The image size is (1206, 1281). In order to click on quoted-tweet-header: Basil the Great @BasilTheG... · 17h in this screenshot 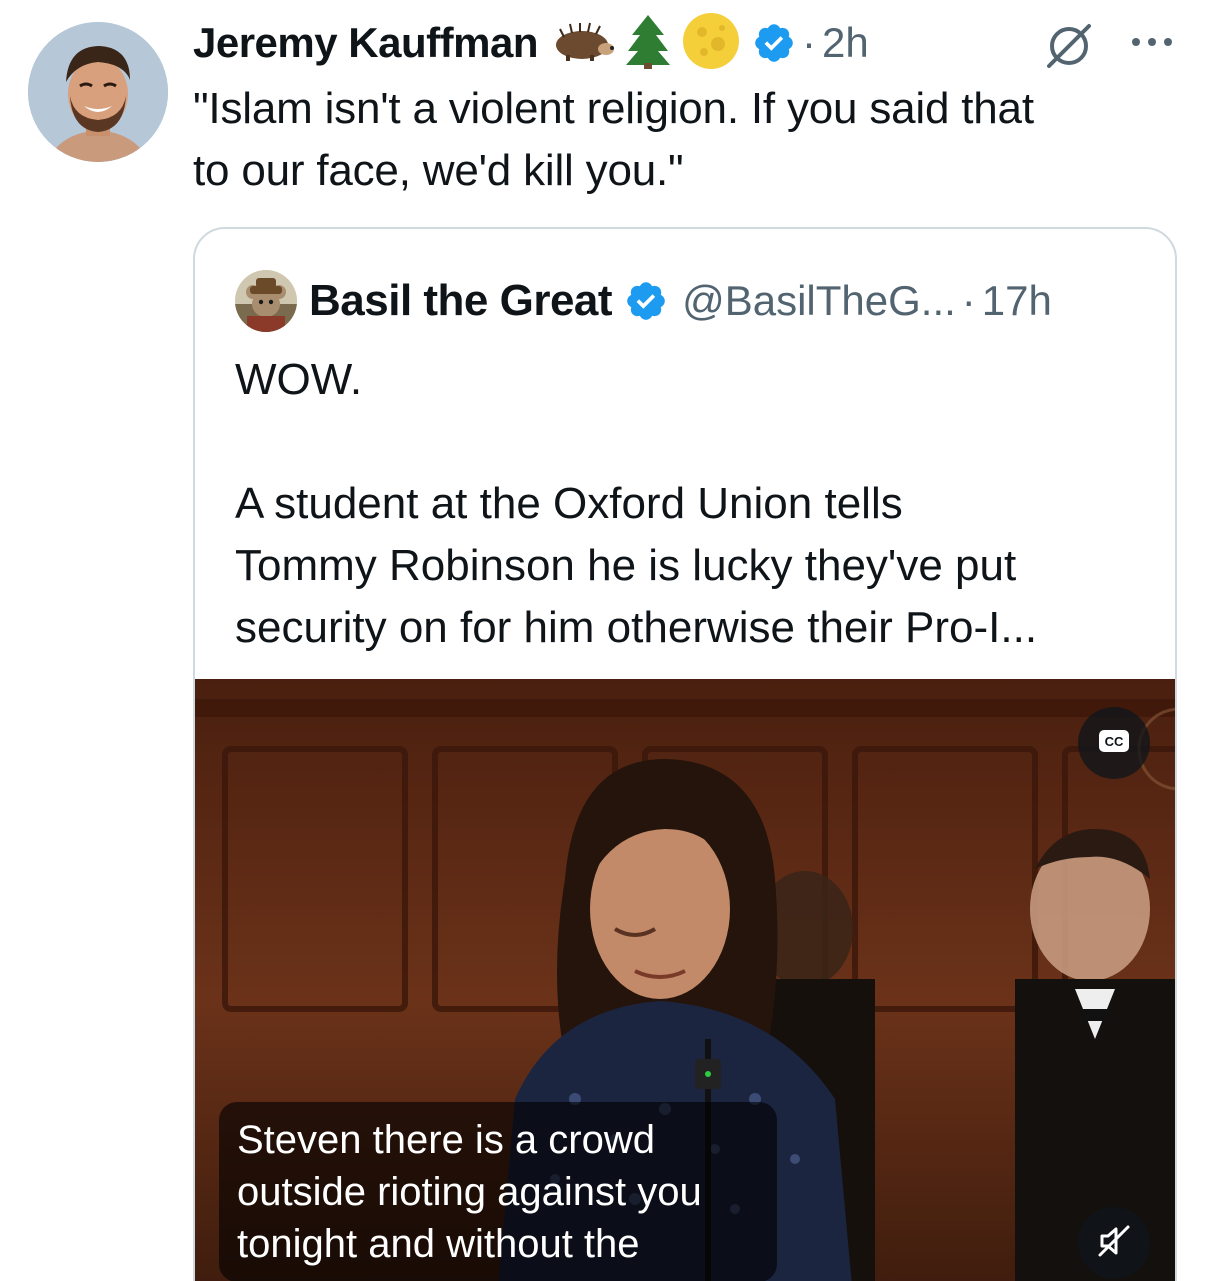, I will do `click(643, 301)`.